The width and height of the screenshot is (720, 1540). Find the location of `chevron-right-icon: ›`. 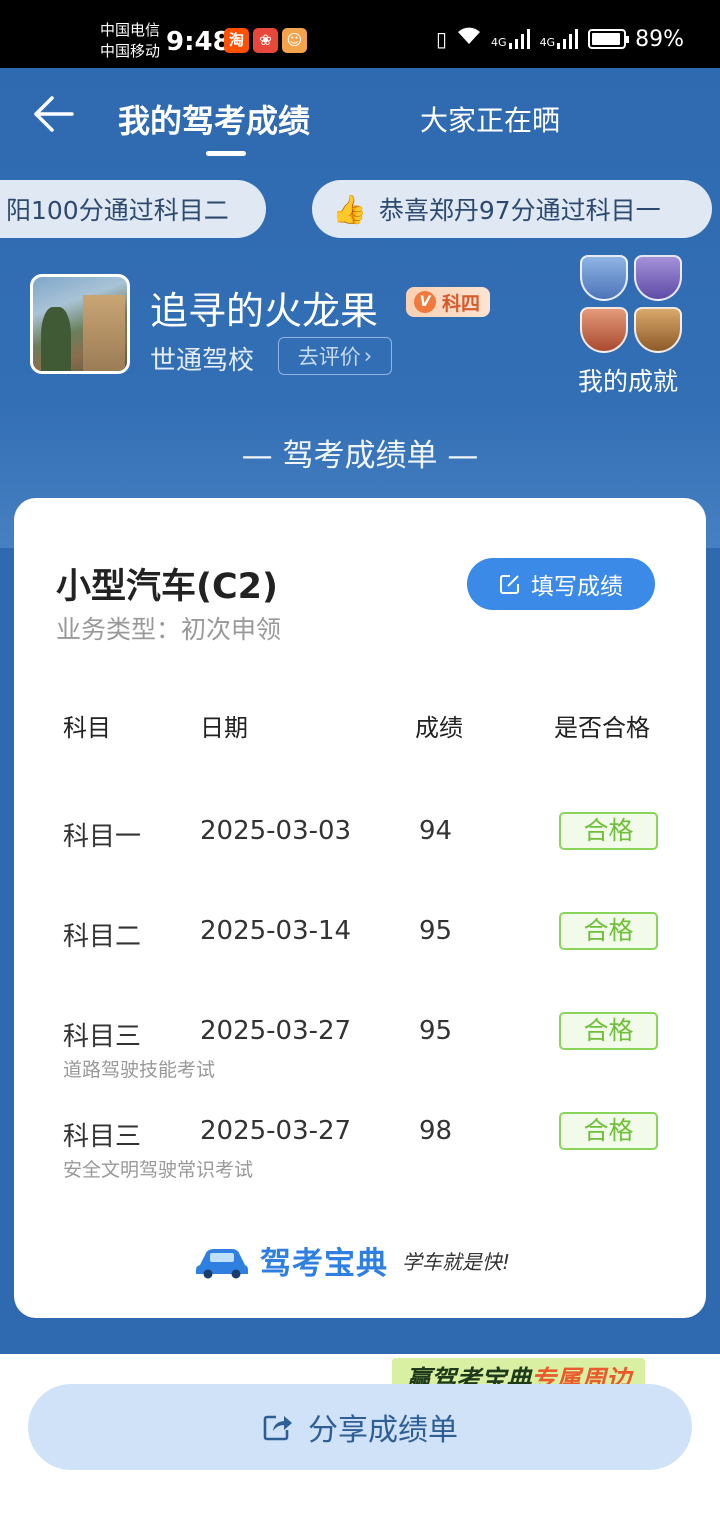

chevron-right-icon: › is located at coordinates (368, 356).